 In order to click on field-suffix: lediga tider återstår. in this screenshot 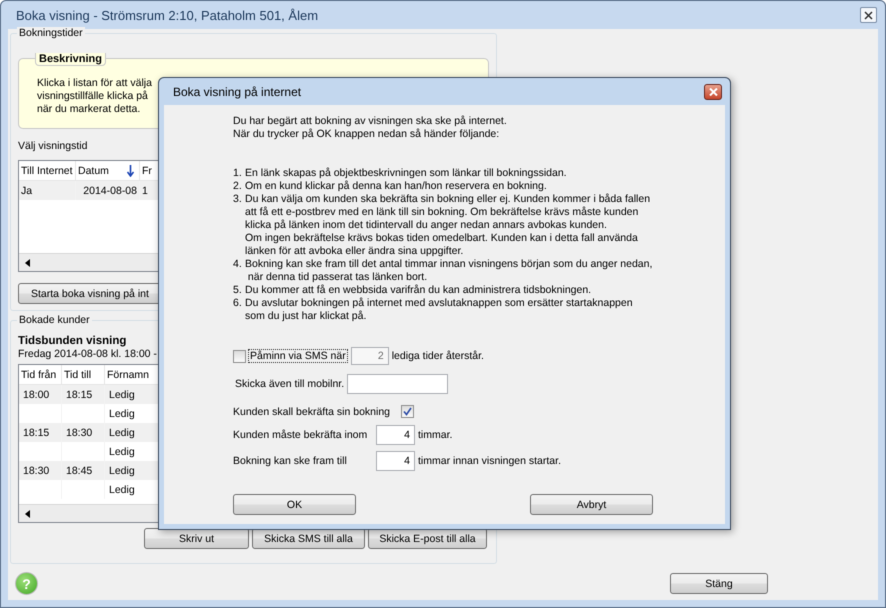, I will do `click(438, 356)`.